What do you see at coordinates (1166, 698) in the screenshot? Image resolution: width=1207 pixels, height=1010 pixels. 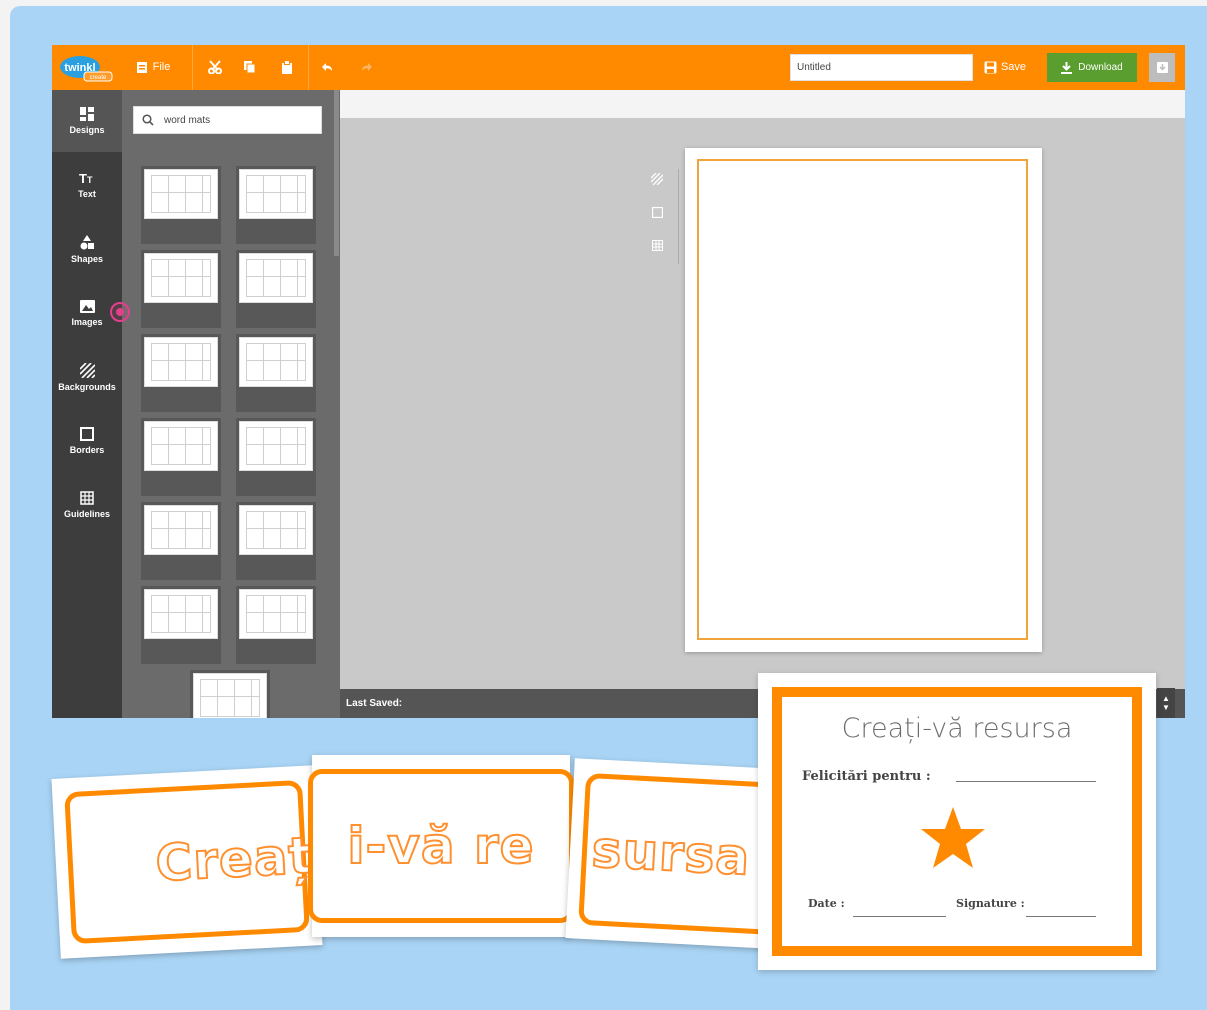 I see `chevron-up-icon: ▲` at bounding box center [1166, 698].